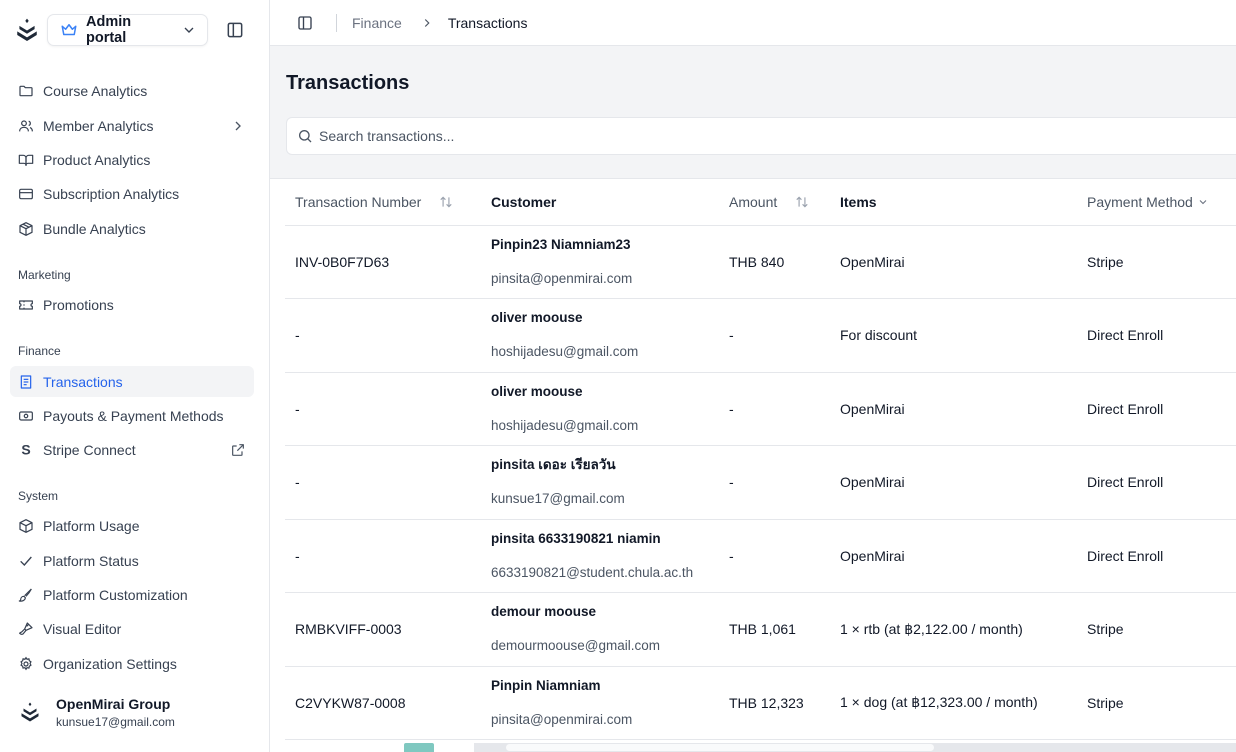 The height and width of the screenshot is (752, 1236). What do you see at coordinates (110, 663) in the screenshot?
I see `sidebar-item-label: Organization Settings` at bounding box center [110, 663].